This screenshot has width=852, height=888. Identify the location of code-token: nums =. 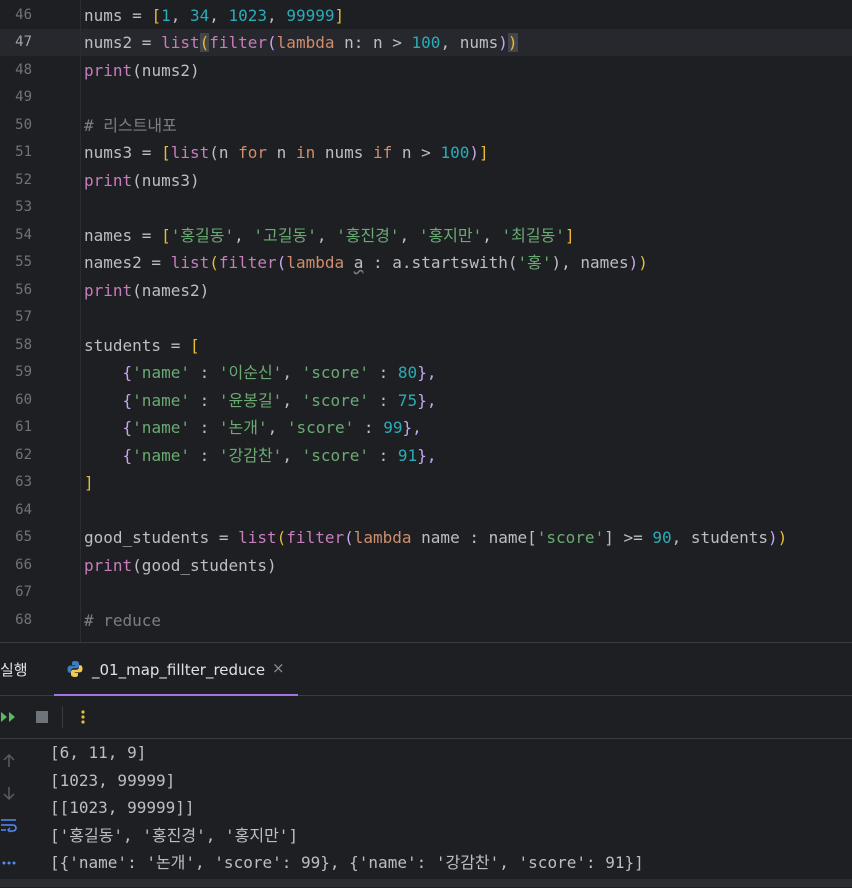
(118, 15).